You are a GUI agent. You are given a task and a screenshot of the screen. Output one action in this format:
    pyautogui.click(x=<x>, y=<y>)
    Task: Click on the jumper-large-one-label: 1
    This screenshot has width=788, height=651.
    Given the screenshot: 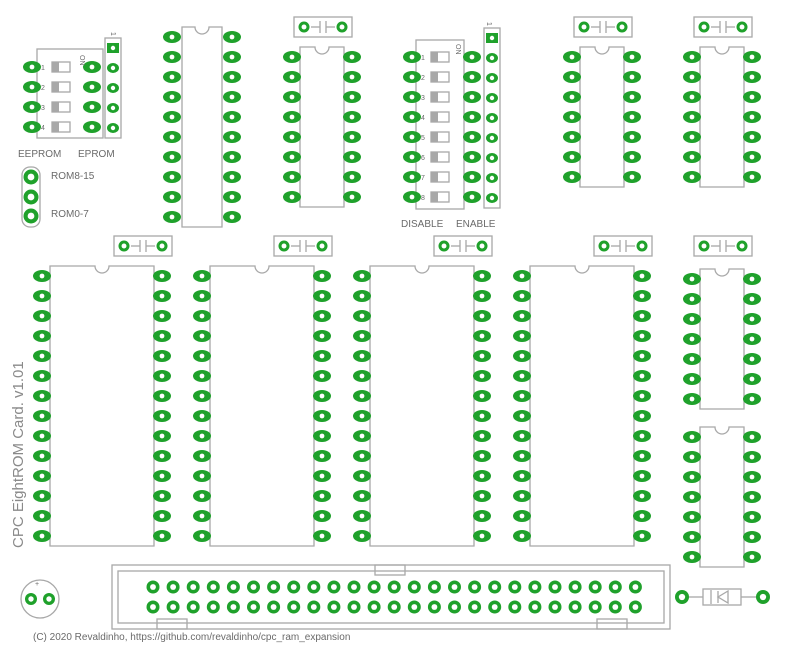 What is the action you would take?
    pyautogui.click(x=488, y=24)
    